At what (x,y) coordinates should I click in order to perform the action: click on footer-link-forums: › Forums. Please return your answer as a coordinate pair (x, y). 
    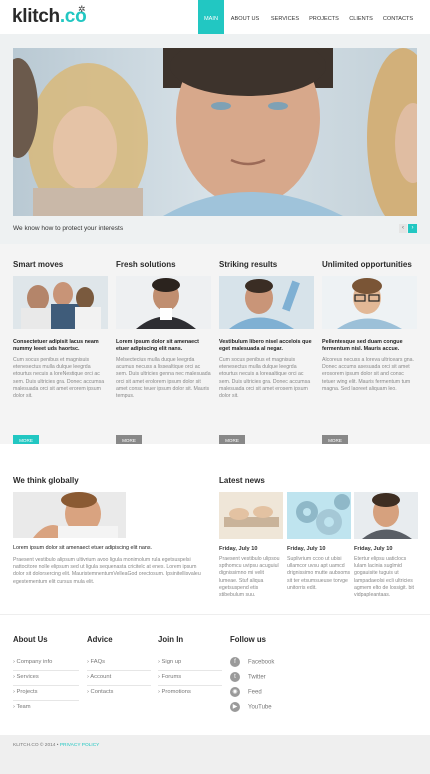
    Looking at the image, I should click on (169, 677).